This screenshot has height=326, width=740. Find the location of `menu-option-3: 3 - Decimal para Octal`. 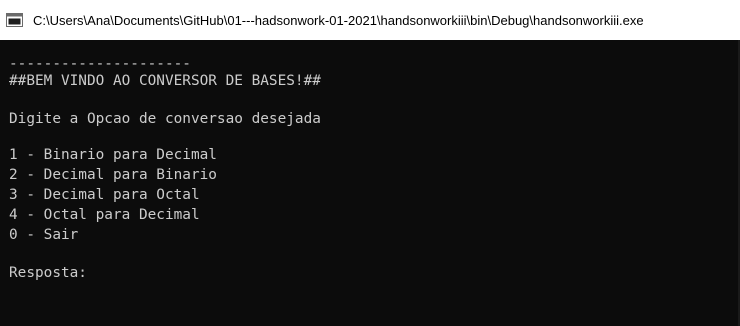

menu-option-3: 3 - Decimal para Octal is located at coordinates (104, 195).